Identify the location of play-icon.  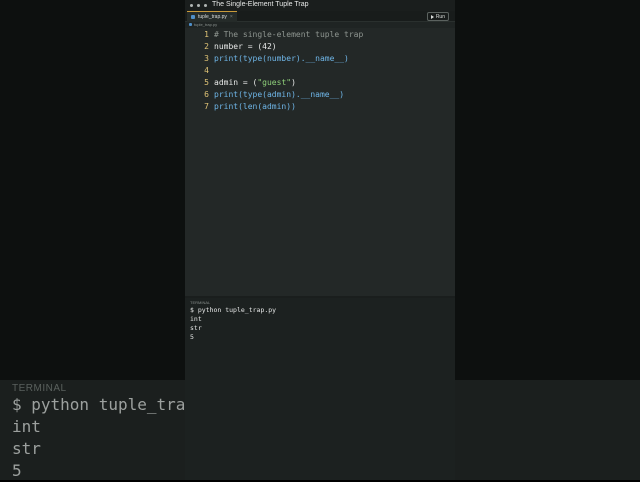
(432, 16).